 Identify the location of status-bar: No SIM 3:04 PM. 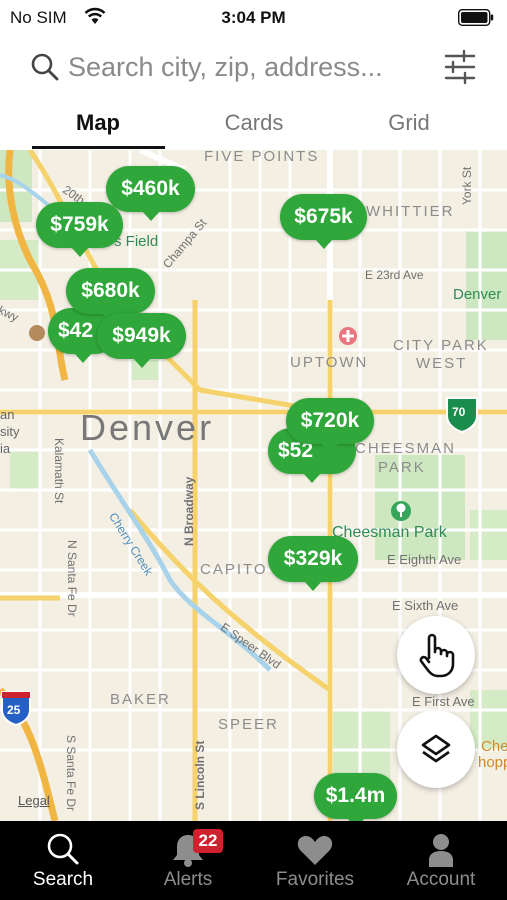
(253, 17).